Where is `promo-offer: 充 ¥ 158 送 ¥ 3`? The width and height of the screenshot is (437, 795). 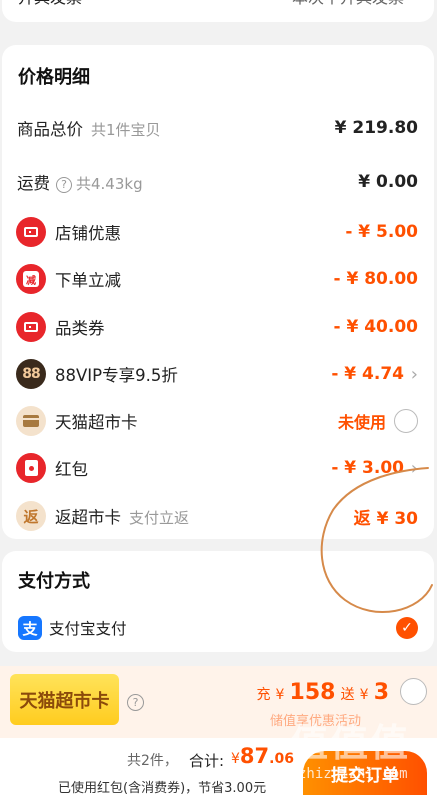 promo-offer: 充 ¥ 158 送 ¥ 3 is located at coordinates (322, 692).